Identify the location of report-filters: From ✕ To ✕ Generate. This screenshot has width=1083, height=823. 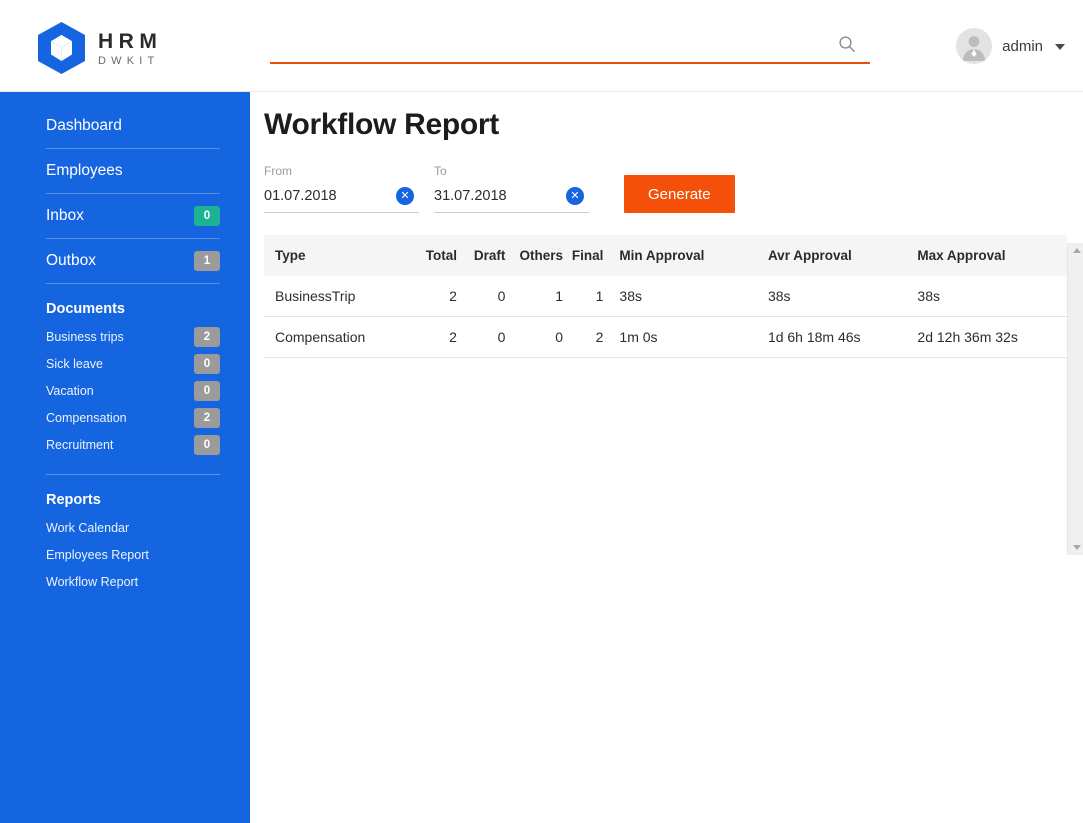
(673, 188).